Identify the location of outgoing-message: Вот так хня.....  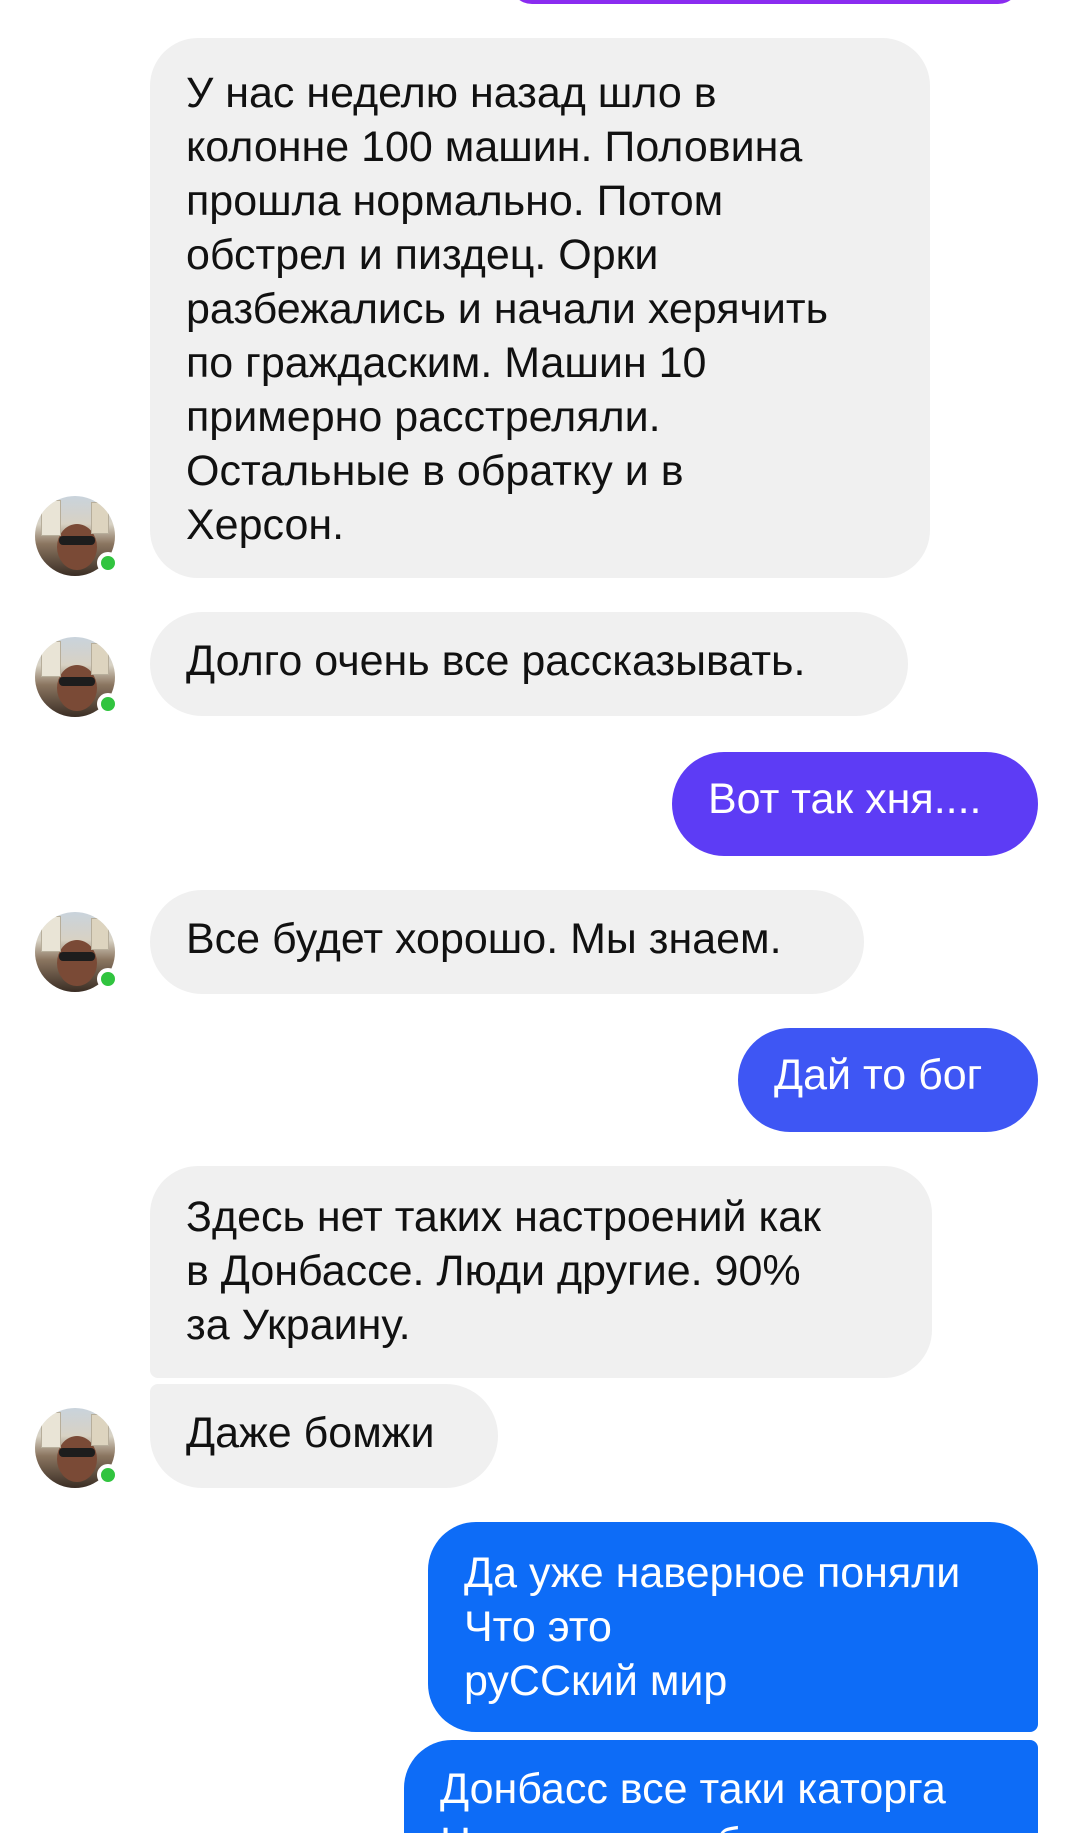
(855, 804).